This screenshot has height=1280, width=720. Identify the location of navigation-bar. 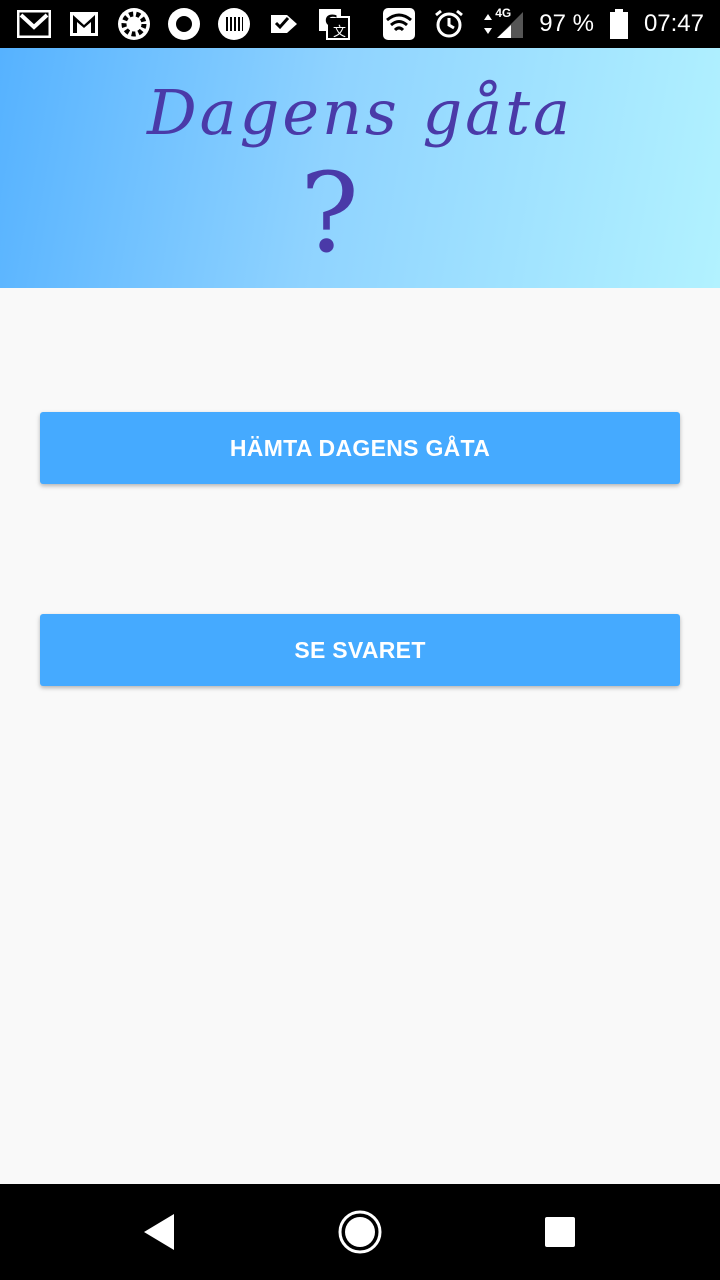
(360, 1232).